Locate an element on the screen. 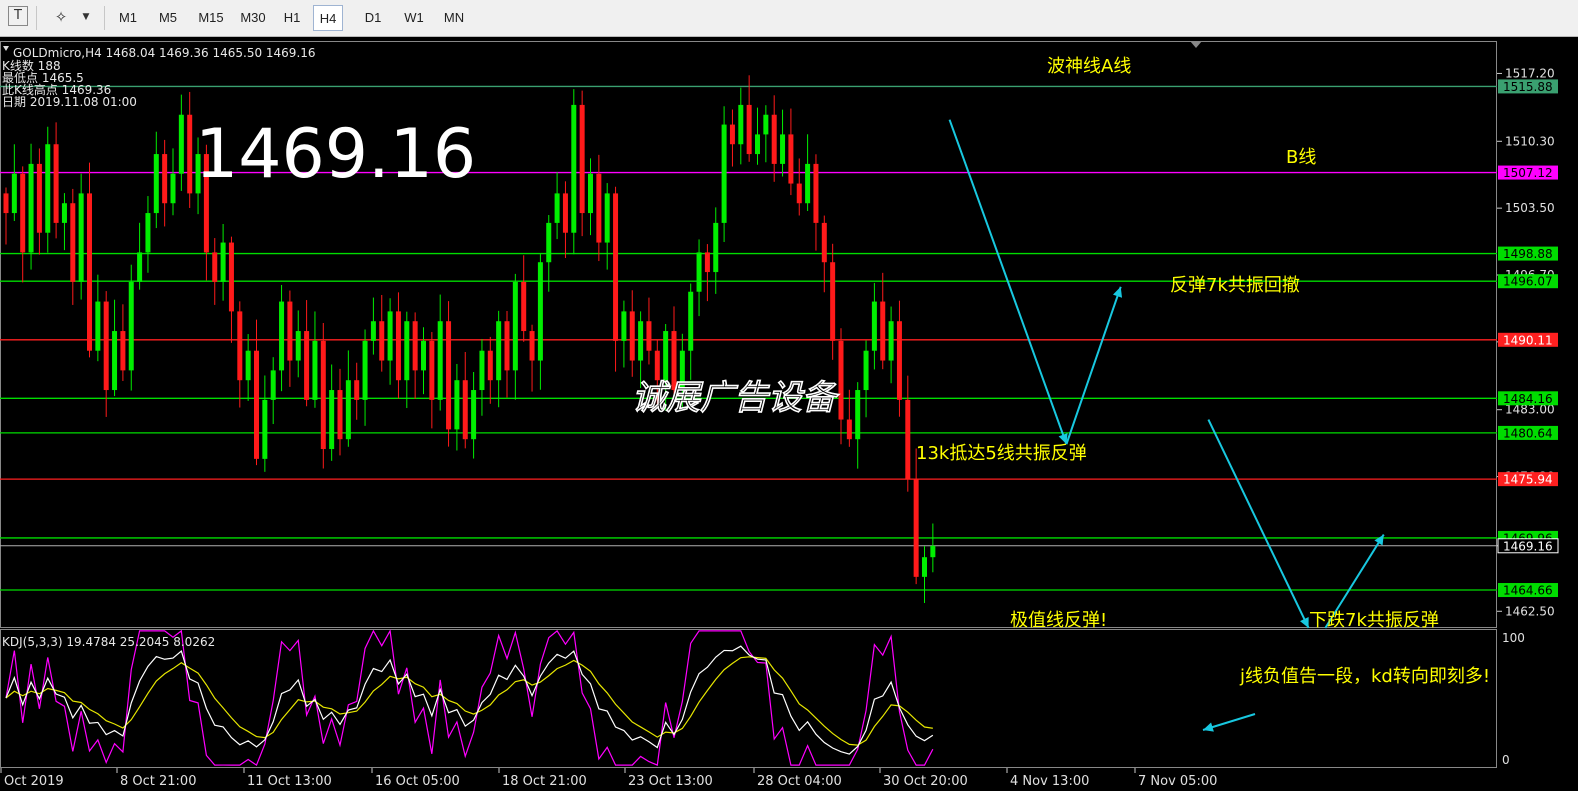 Image resolution: width=1578 pixels, height=791 pixels. x-tick-label: 7 Nov 05:00 is located at coordinates (1177, 781).